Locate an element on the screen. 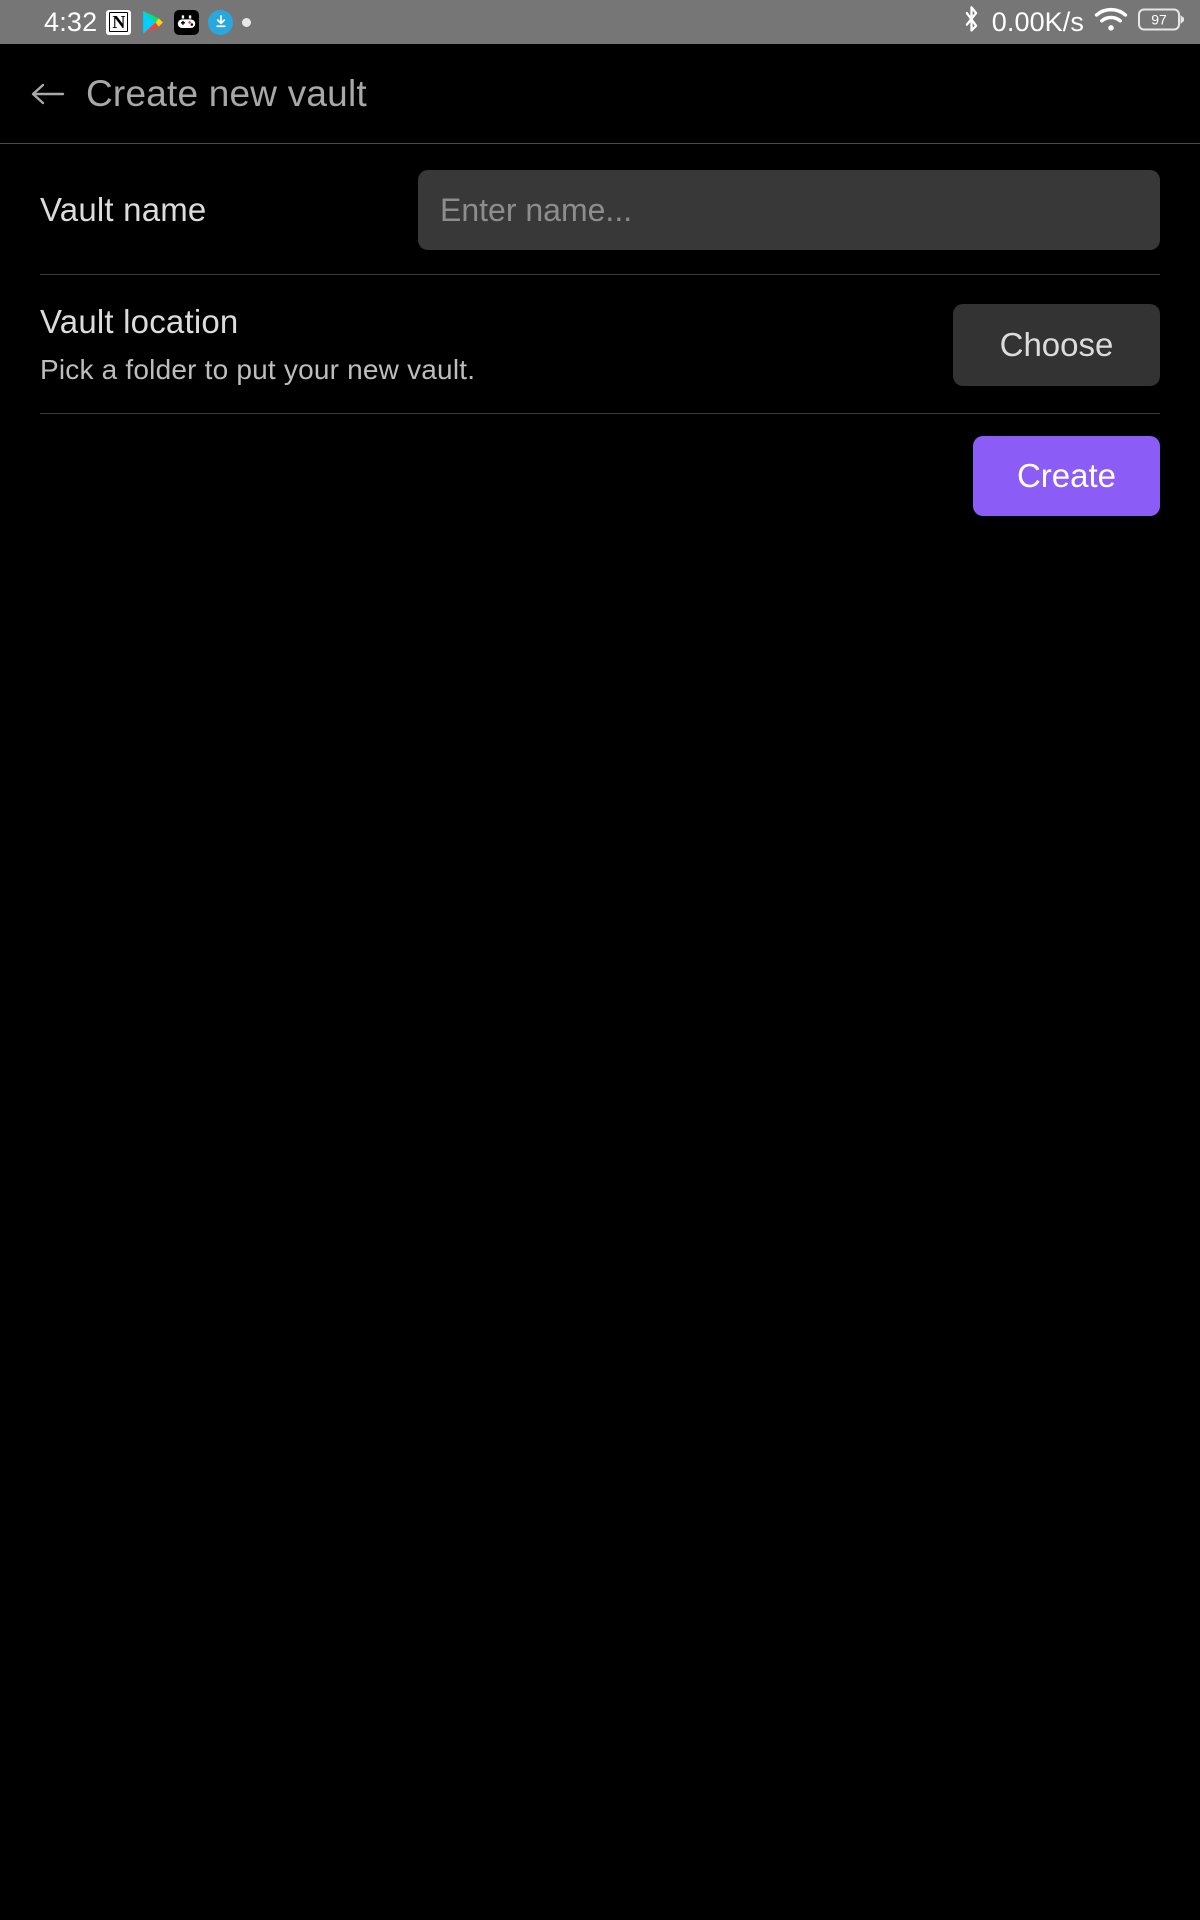 Image resolution: width=1200 pixels, height=1920 pixels. download-icon is located at coordinates (221, 22).